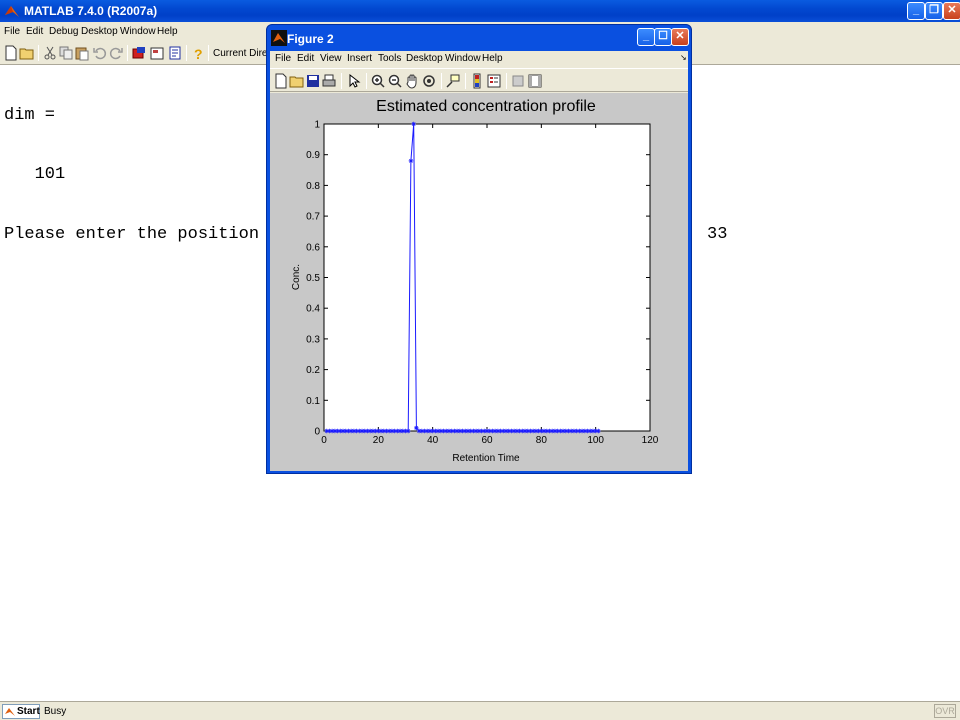 This screenshot has width=960, height=720. Describe the element at coordinates (296, 277) in the screenshot. I see `y-axis-label: Conc.` at that location.